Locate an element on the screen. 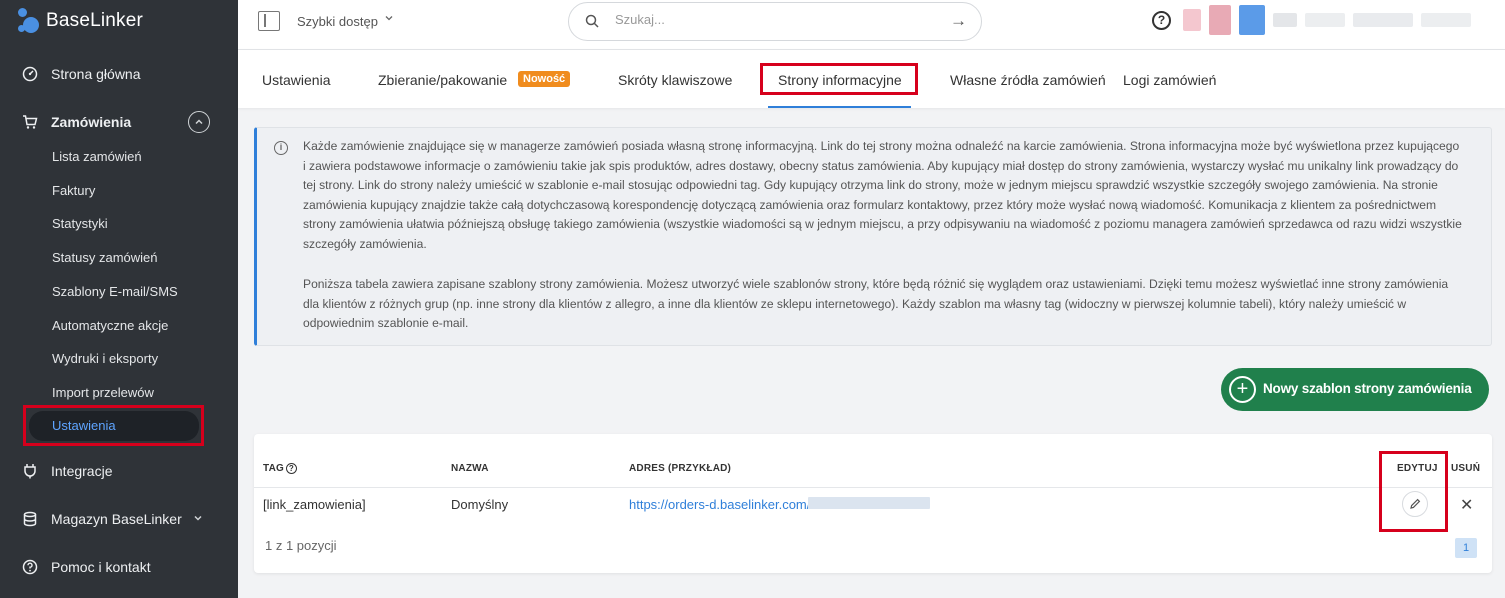 The width and height of the screenshot is (1505, 598). sidebar-subitem-invoices: Faktury is located at coordinates (73, 191).